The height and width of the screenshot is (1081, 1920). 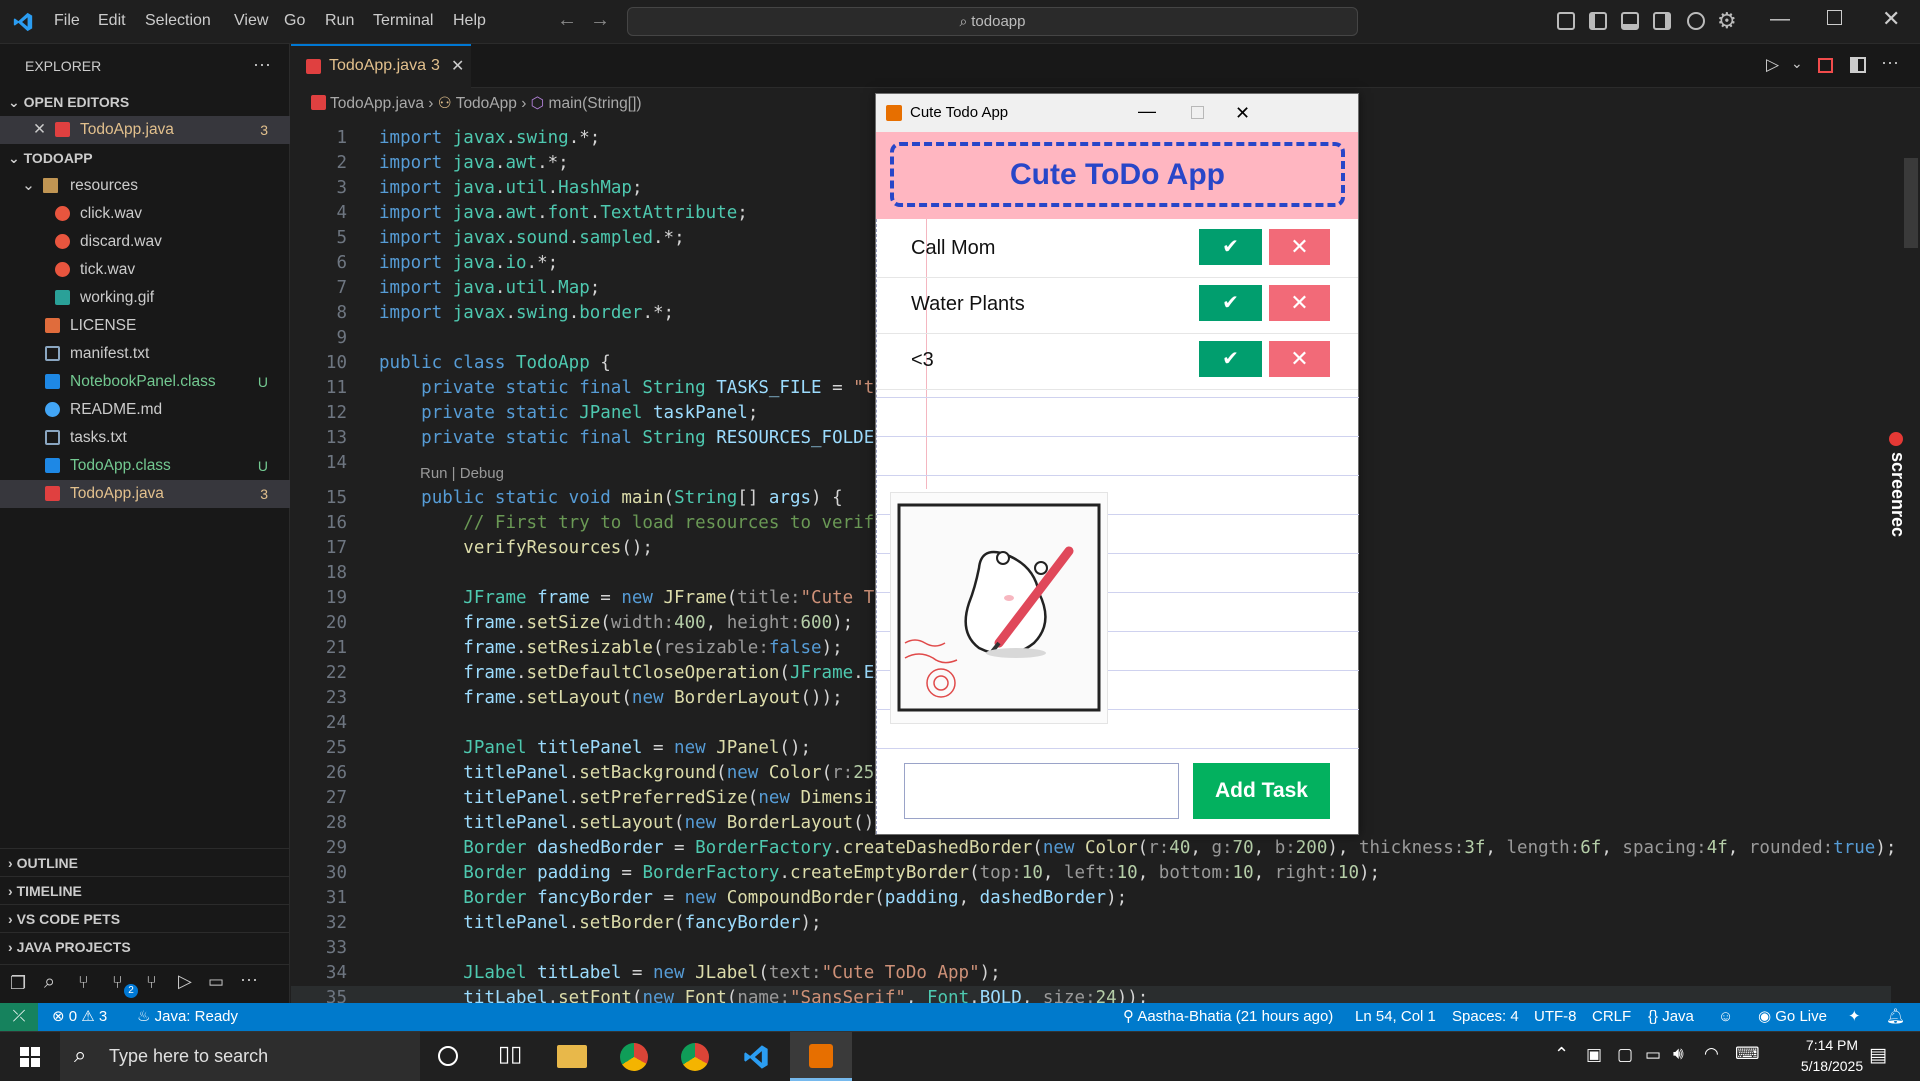 I want to click on run-icon: ▷, so click(x=1772, y=65).